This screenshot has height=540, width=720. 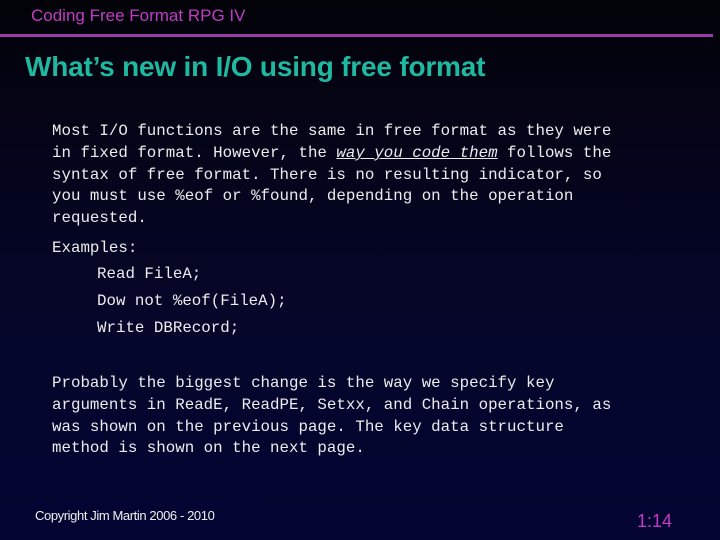 What do you see at coordinates (417, 152) in the screenshot?
I see `emphasized-phrase: way you code them` at bounding box center [417, 152].